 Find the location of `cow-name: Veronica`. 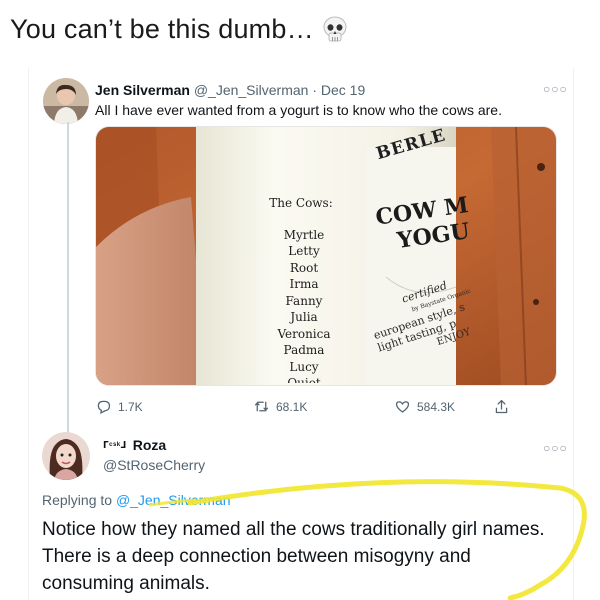

cow-name: Veronica is located at coordinates (304, 333).